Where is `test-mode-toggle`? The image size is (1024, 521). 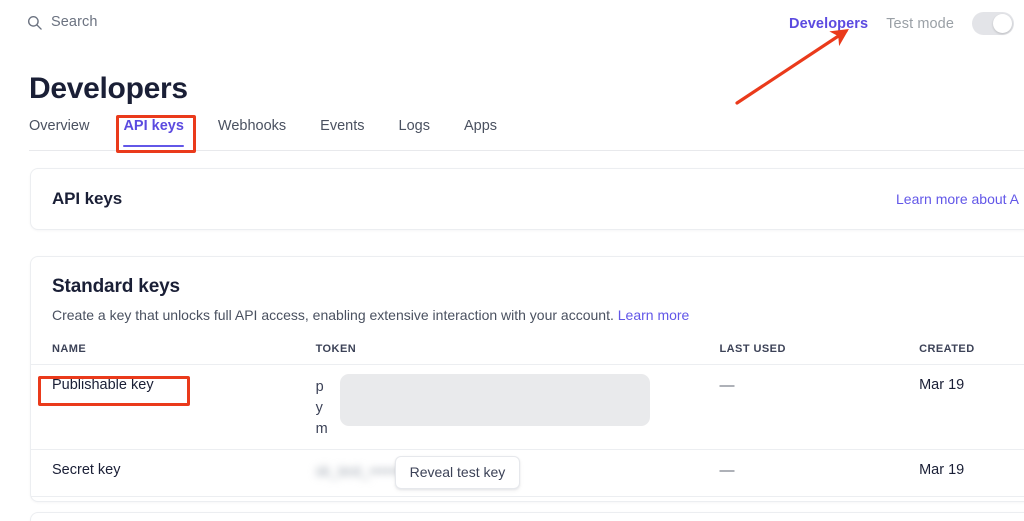
test-mode-toggle is located at coordinates (993, 23).